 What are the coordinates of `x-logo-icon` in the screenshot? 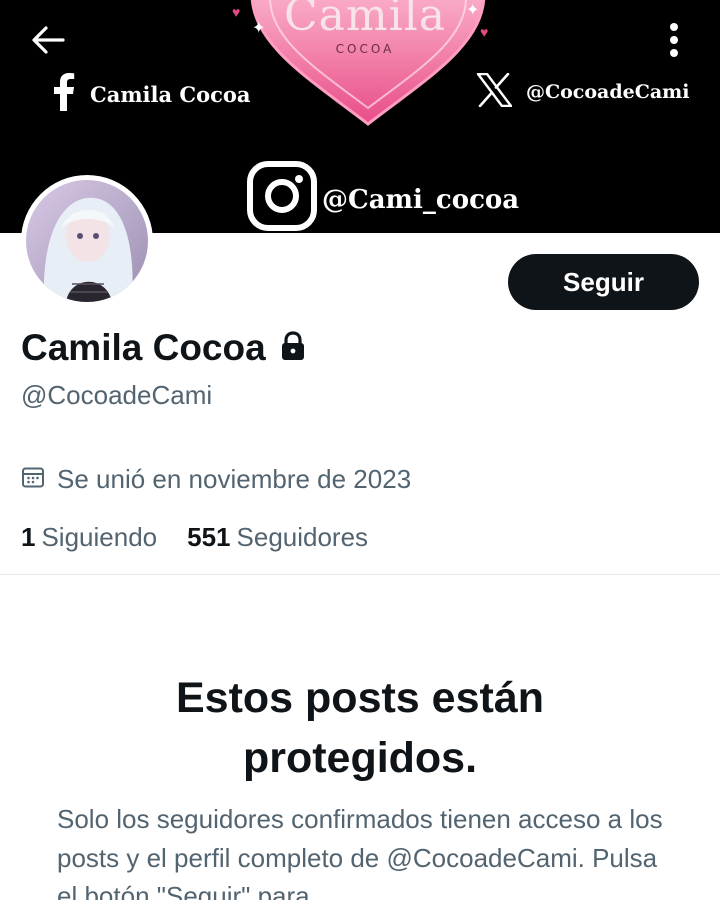 It's located at (494, 92).